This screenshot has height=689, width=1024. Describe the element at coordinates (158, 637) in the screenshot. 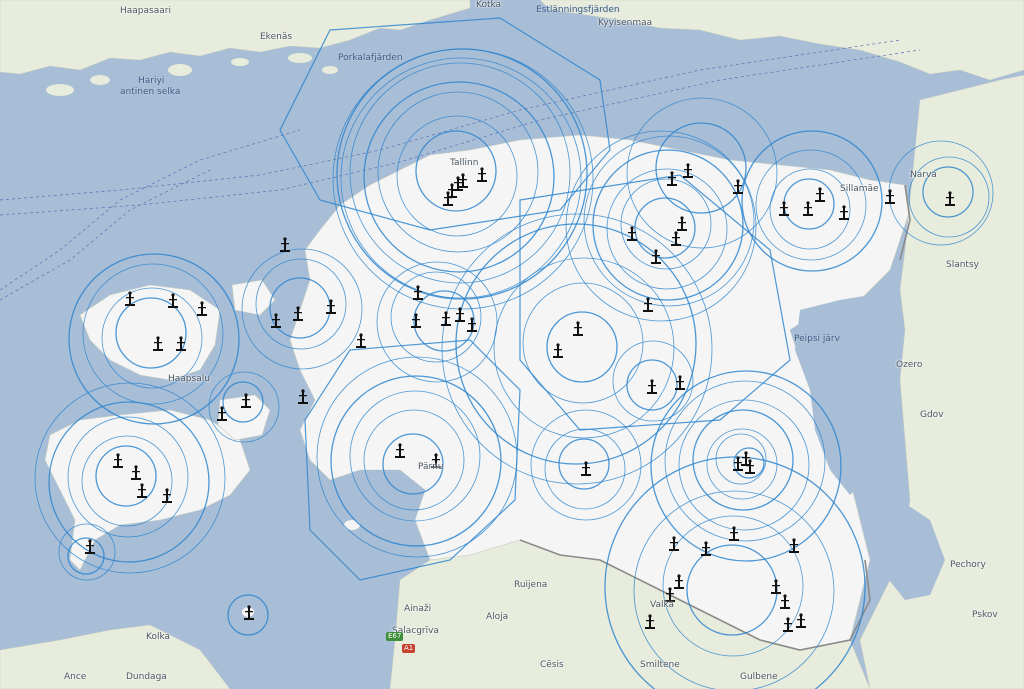

I see `label-kolka: Kolka` at that location.